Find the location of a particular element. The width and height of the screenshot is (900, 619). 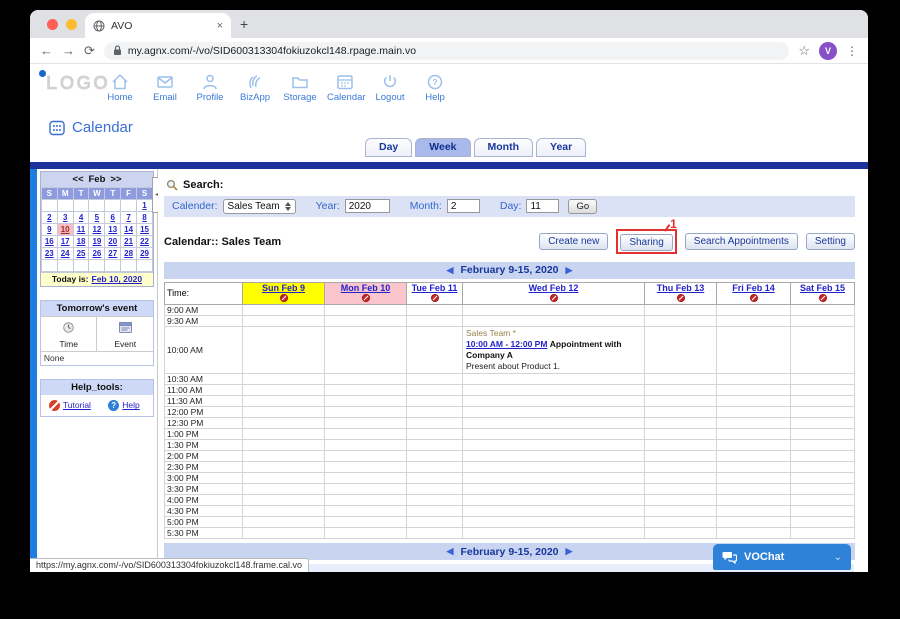

minimize-window-button is located at coordinates (71, 24).